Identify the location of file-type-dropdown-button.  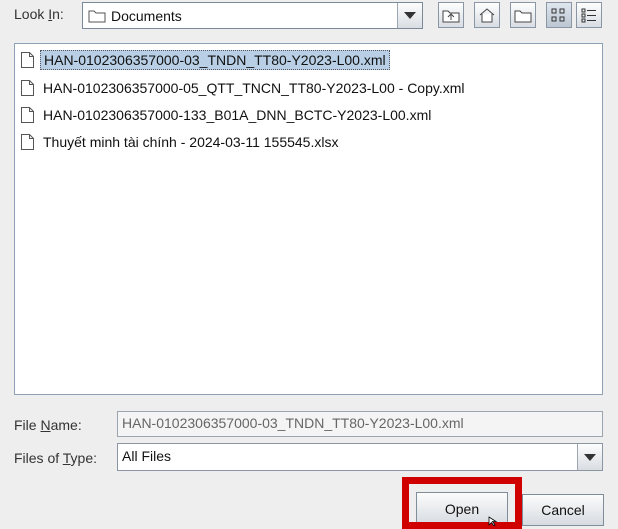
(589, 457).